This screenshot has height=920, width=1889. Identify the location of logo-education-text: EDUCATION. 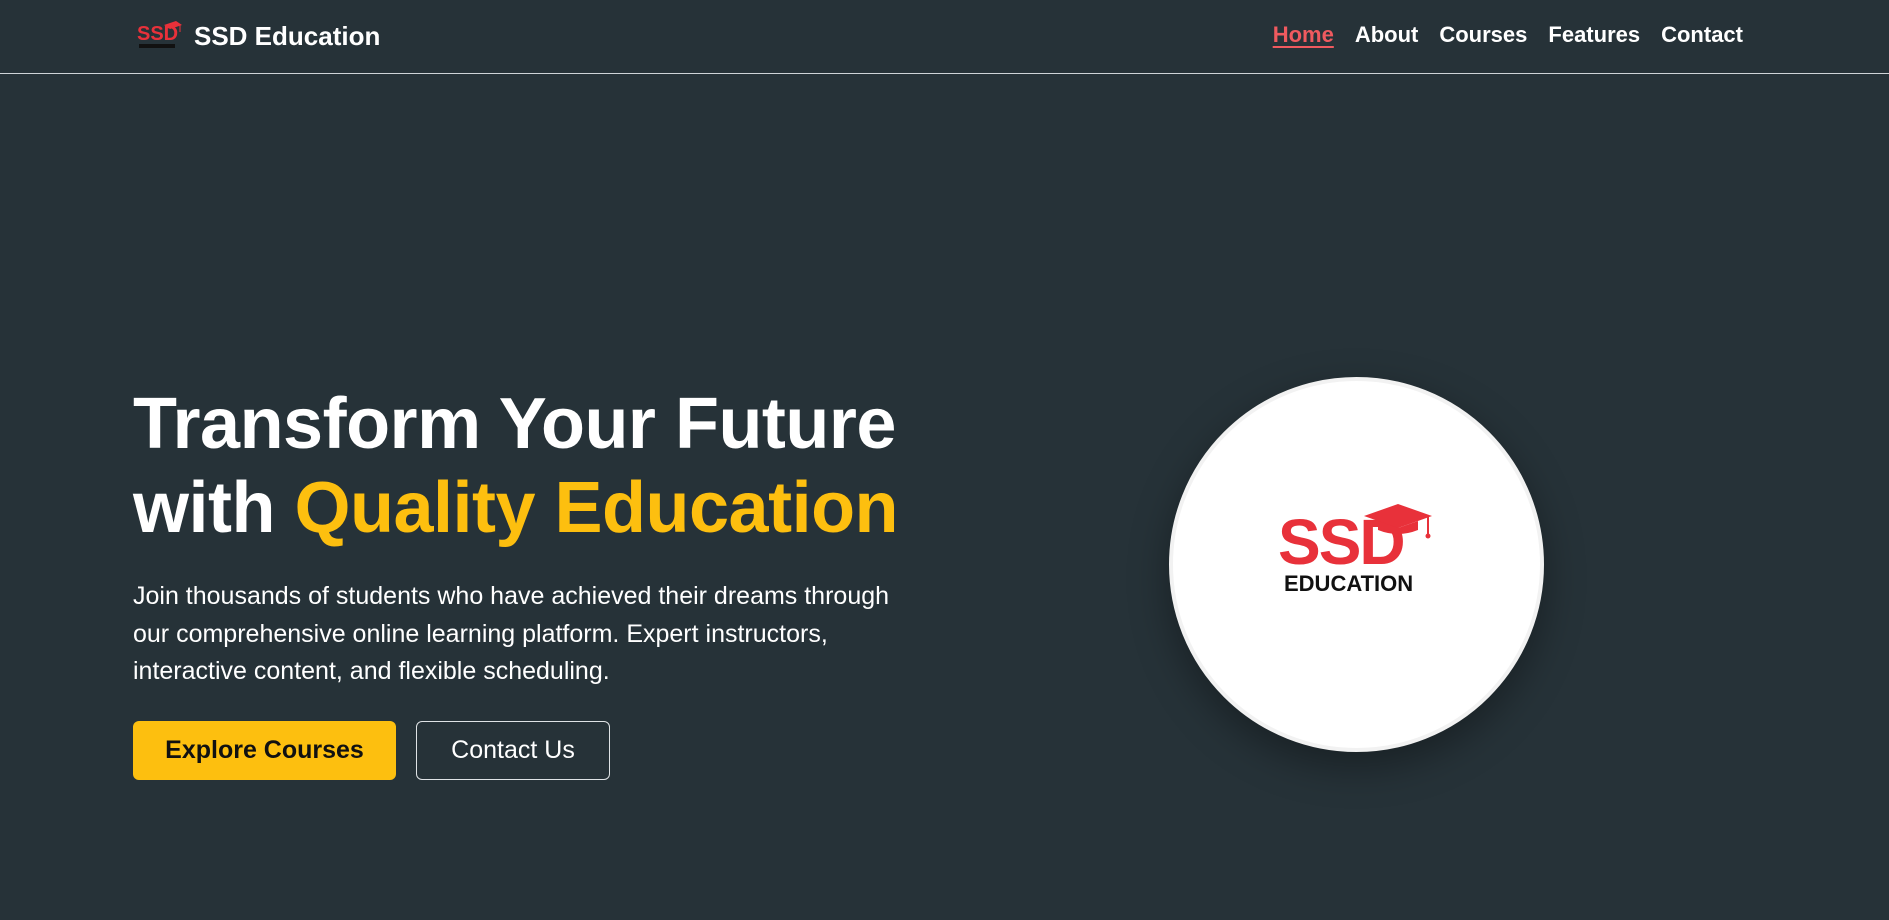
(1348, 583).